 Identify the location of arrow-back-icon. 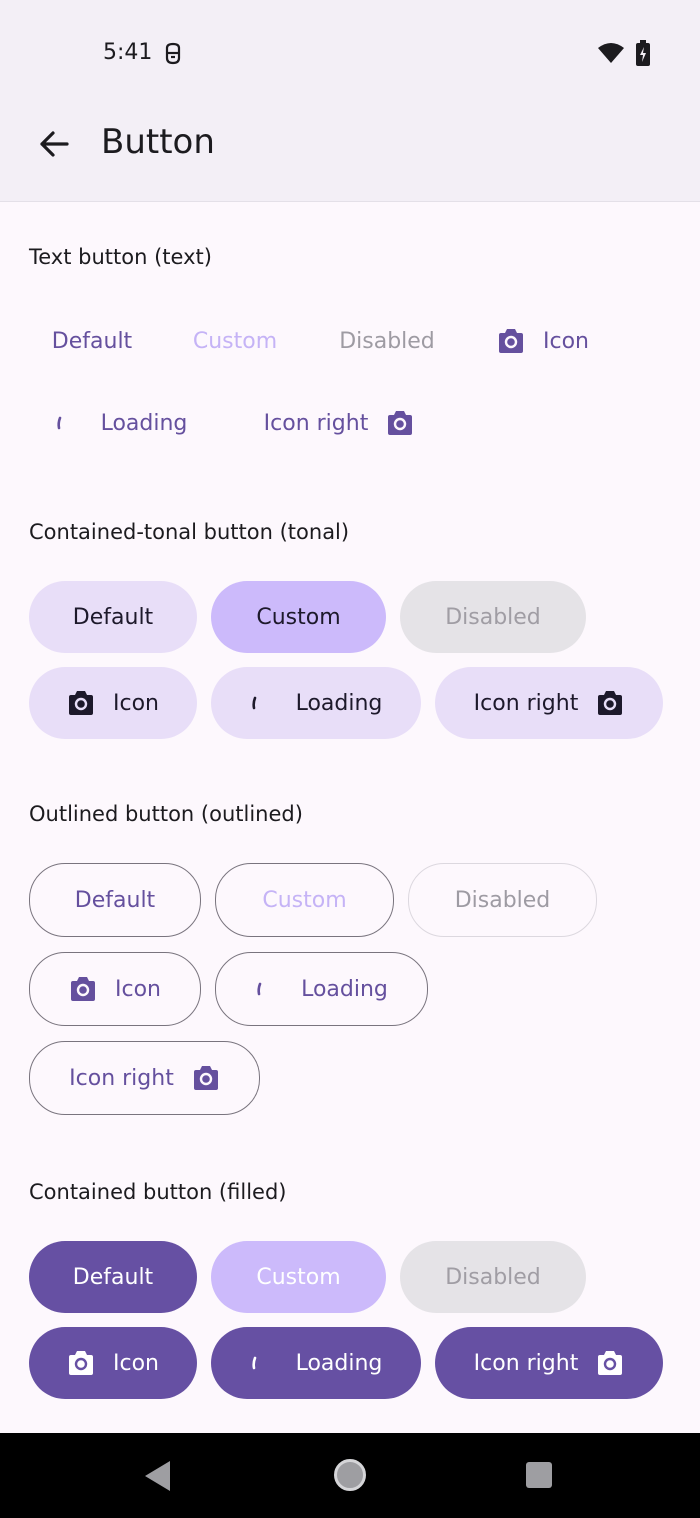
(54, 146).